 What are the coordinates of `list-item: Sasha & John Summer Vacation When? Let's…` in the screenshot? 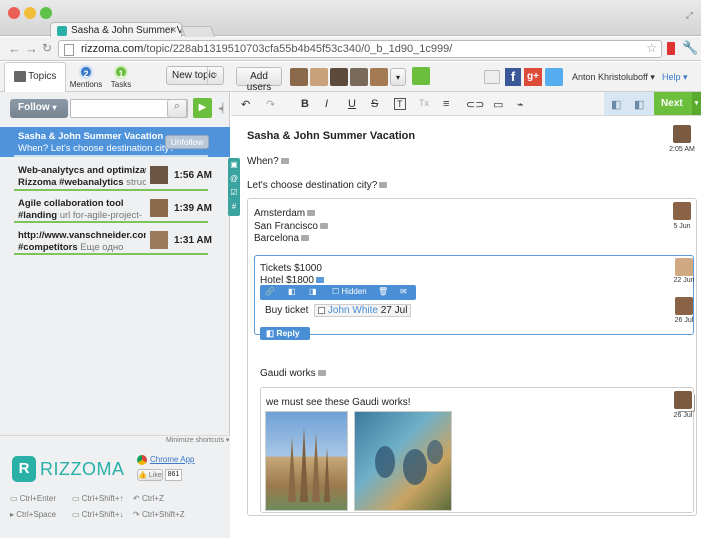 It's located at (115, 142).